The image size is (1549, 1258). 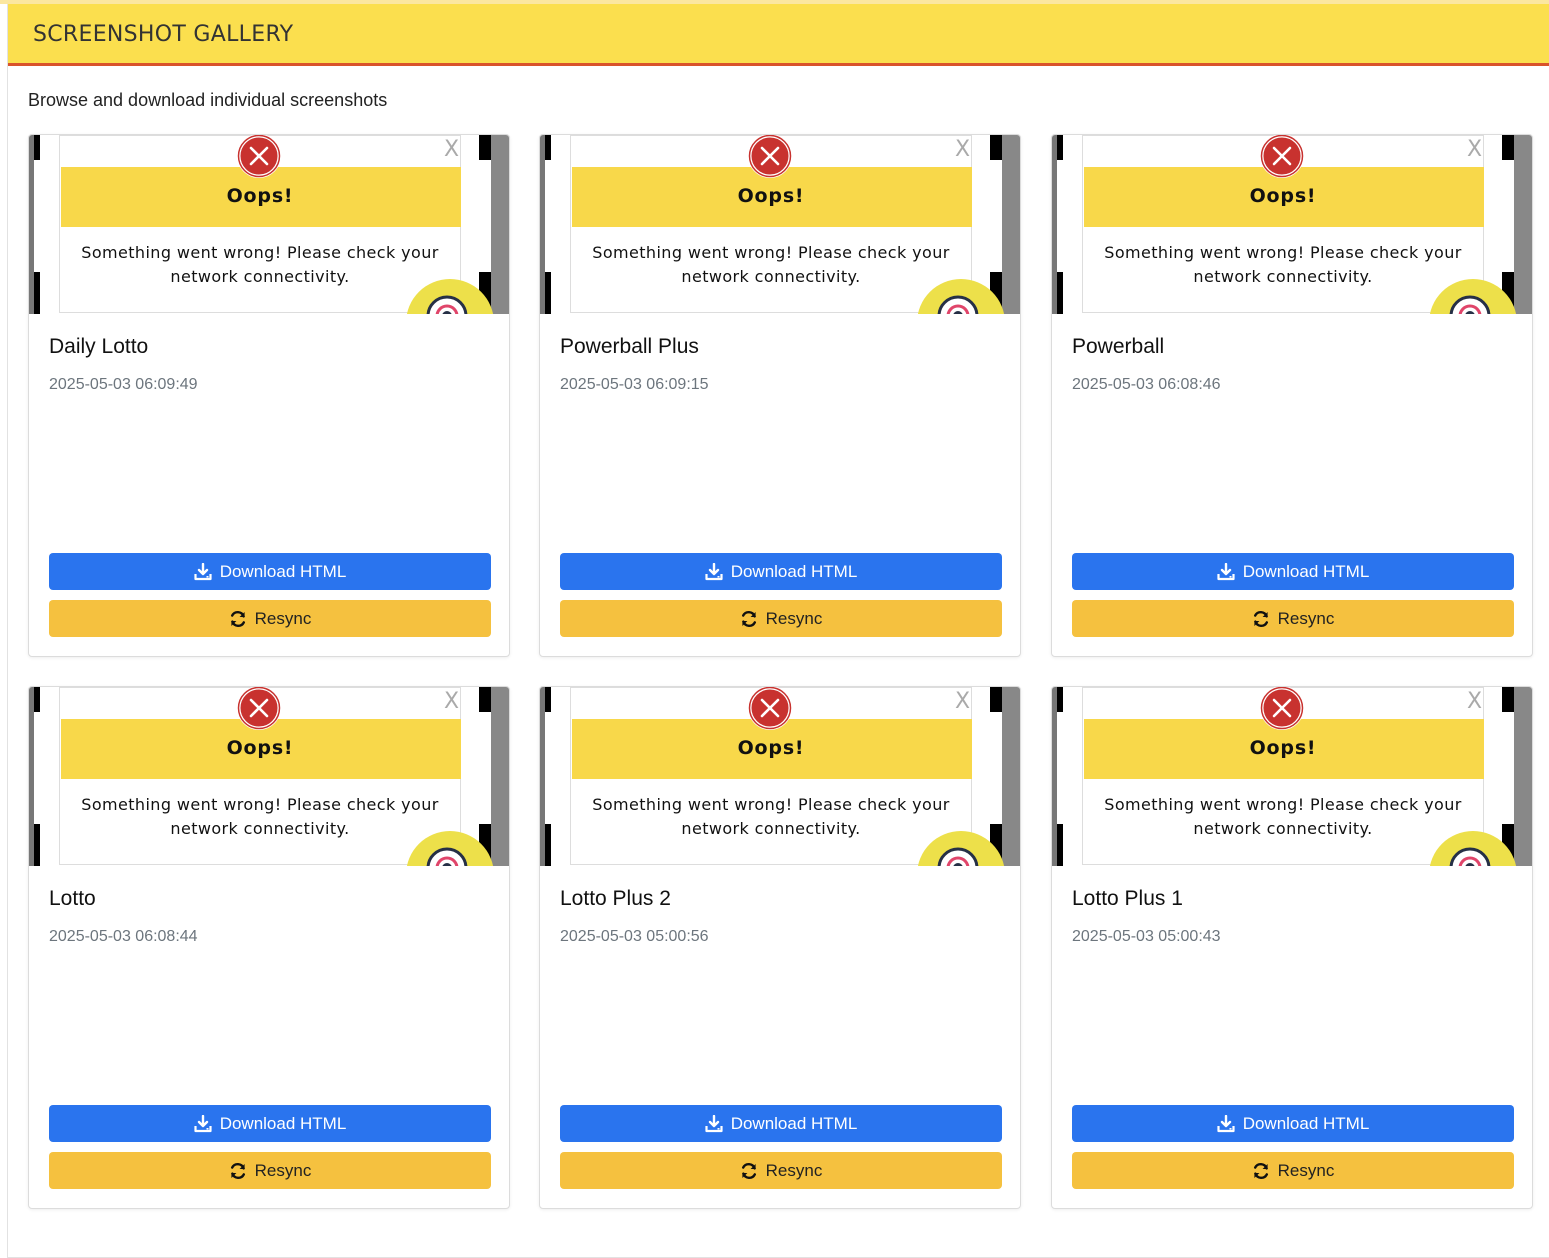 What do you see at coordinates (634, 384) in the screenshot?
I see `card-timestamp: 2025-05-03 06:09:15` at bounding box center [634, 384].